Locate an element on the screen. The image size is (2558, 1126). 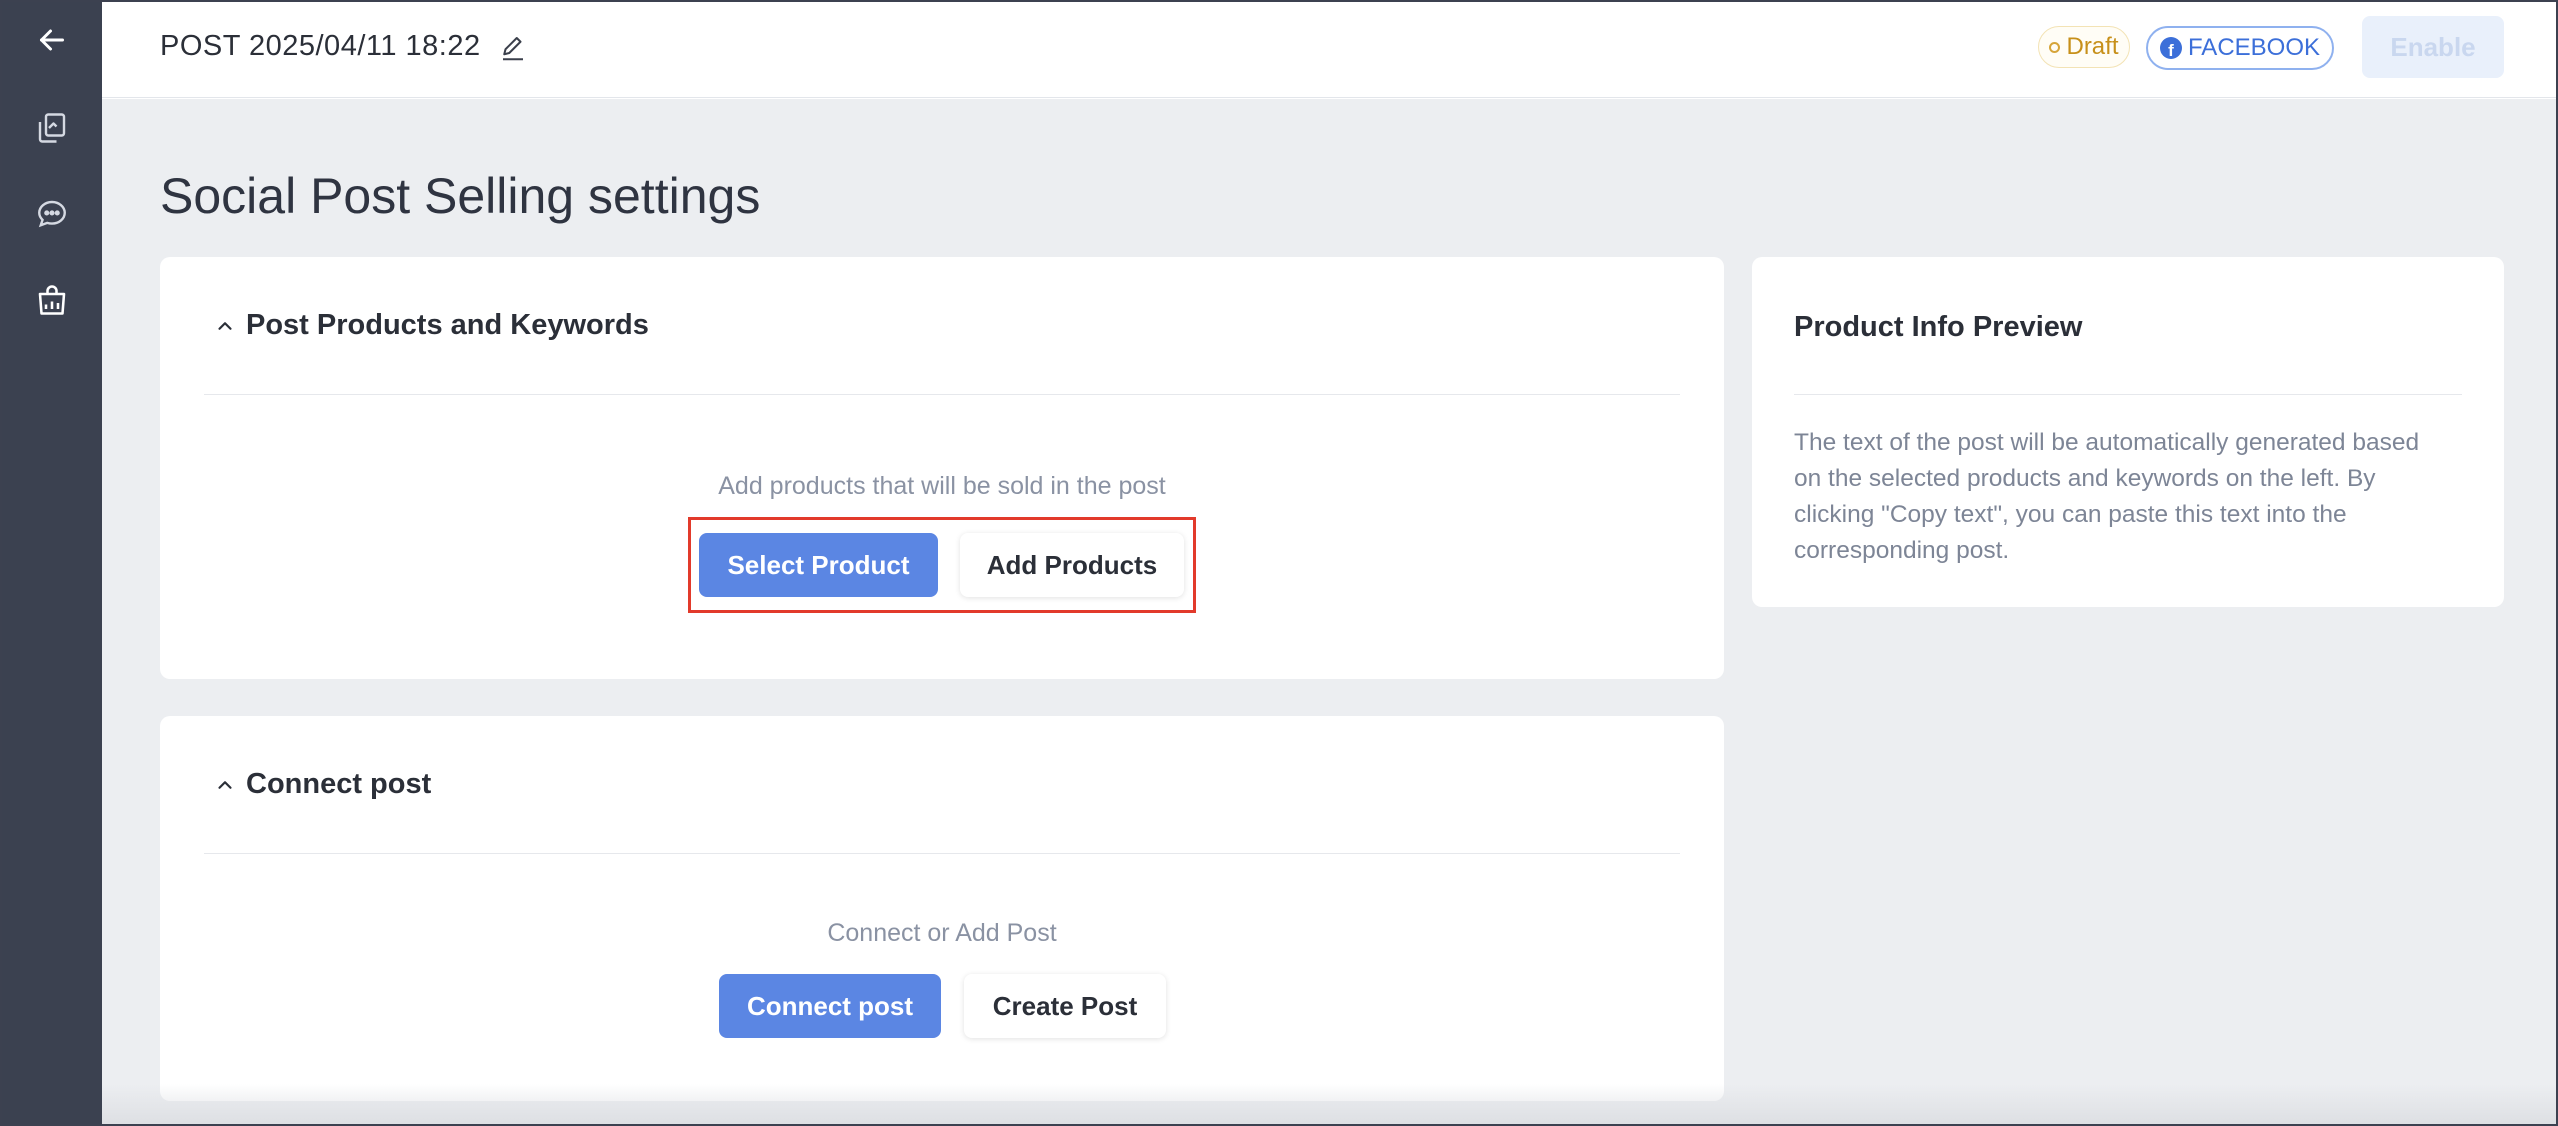
back-arrow-icon is located at coordinates (52, 40).